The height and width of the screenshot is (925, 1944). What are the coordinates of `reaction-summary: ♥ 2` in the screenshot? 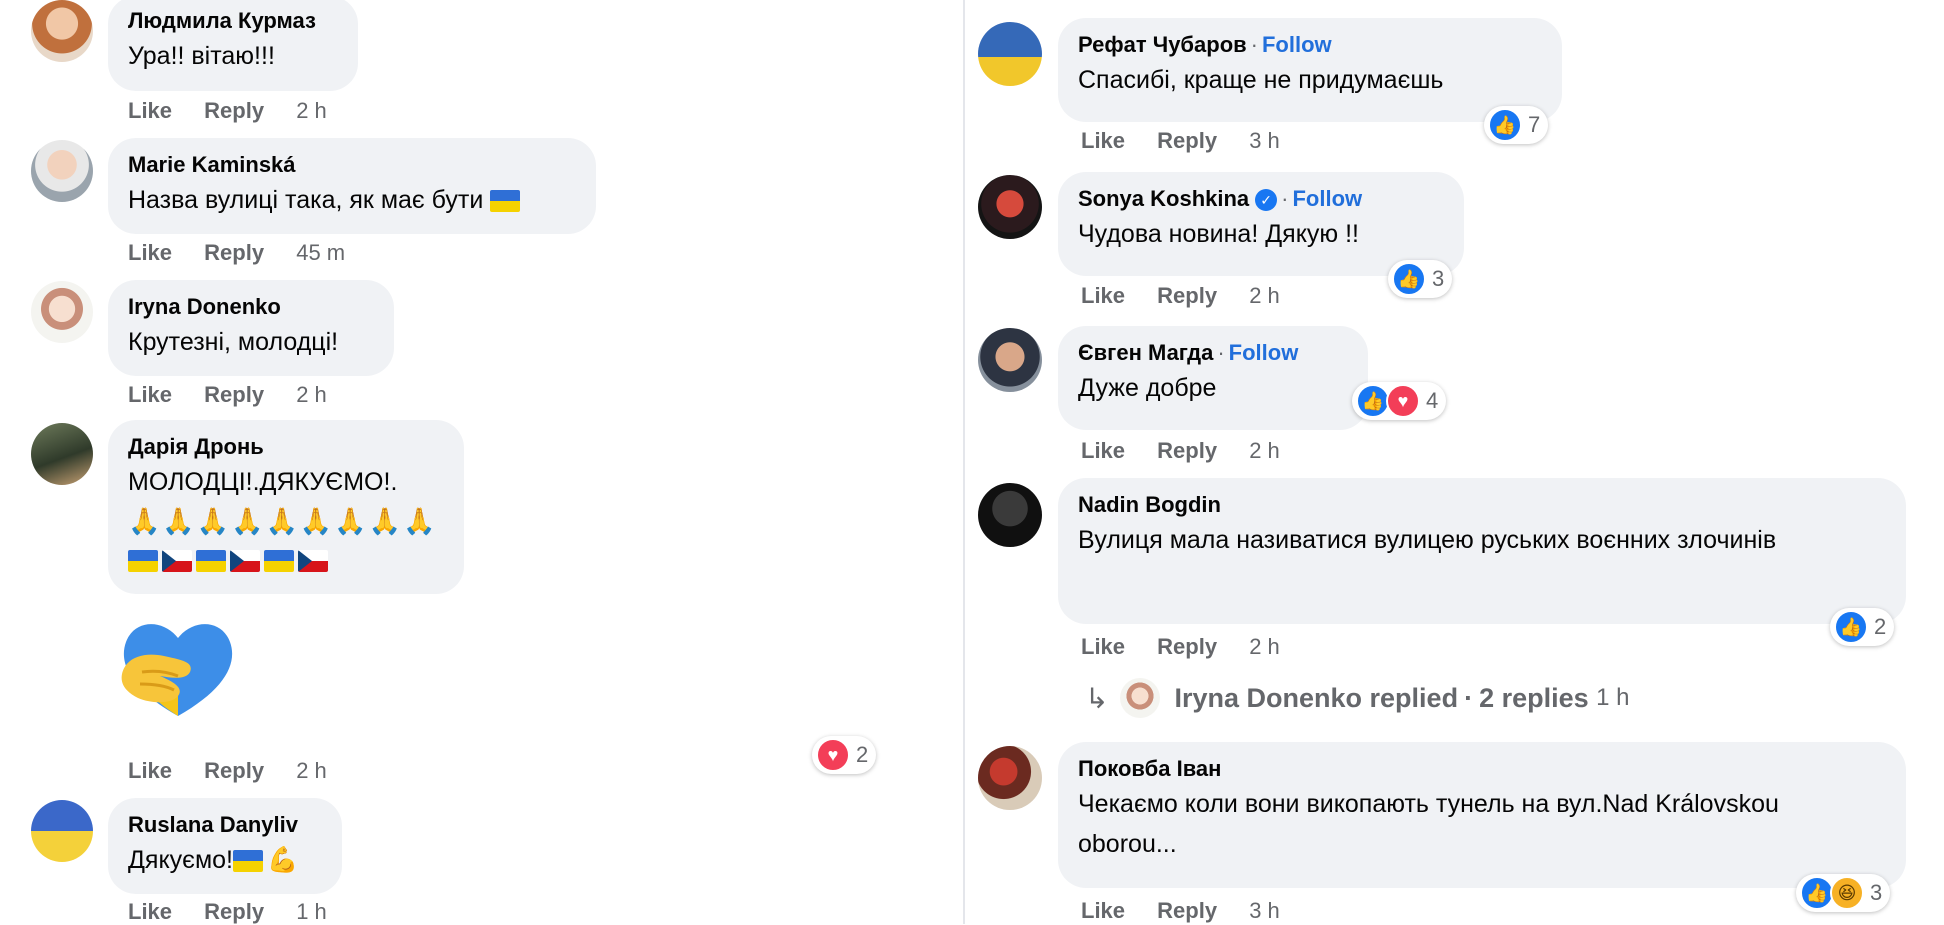 It's located at (844, 755).